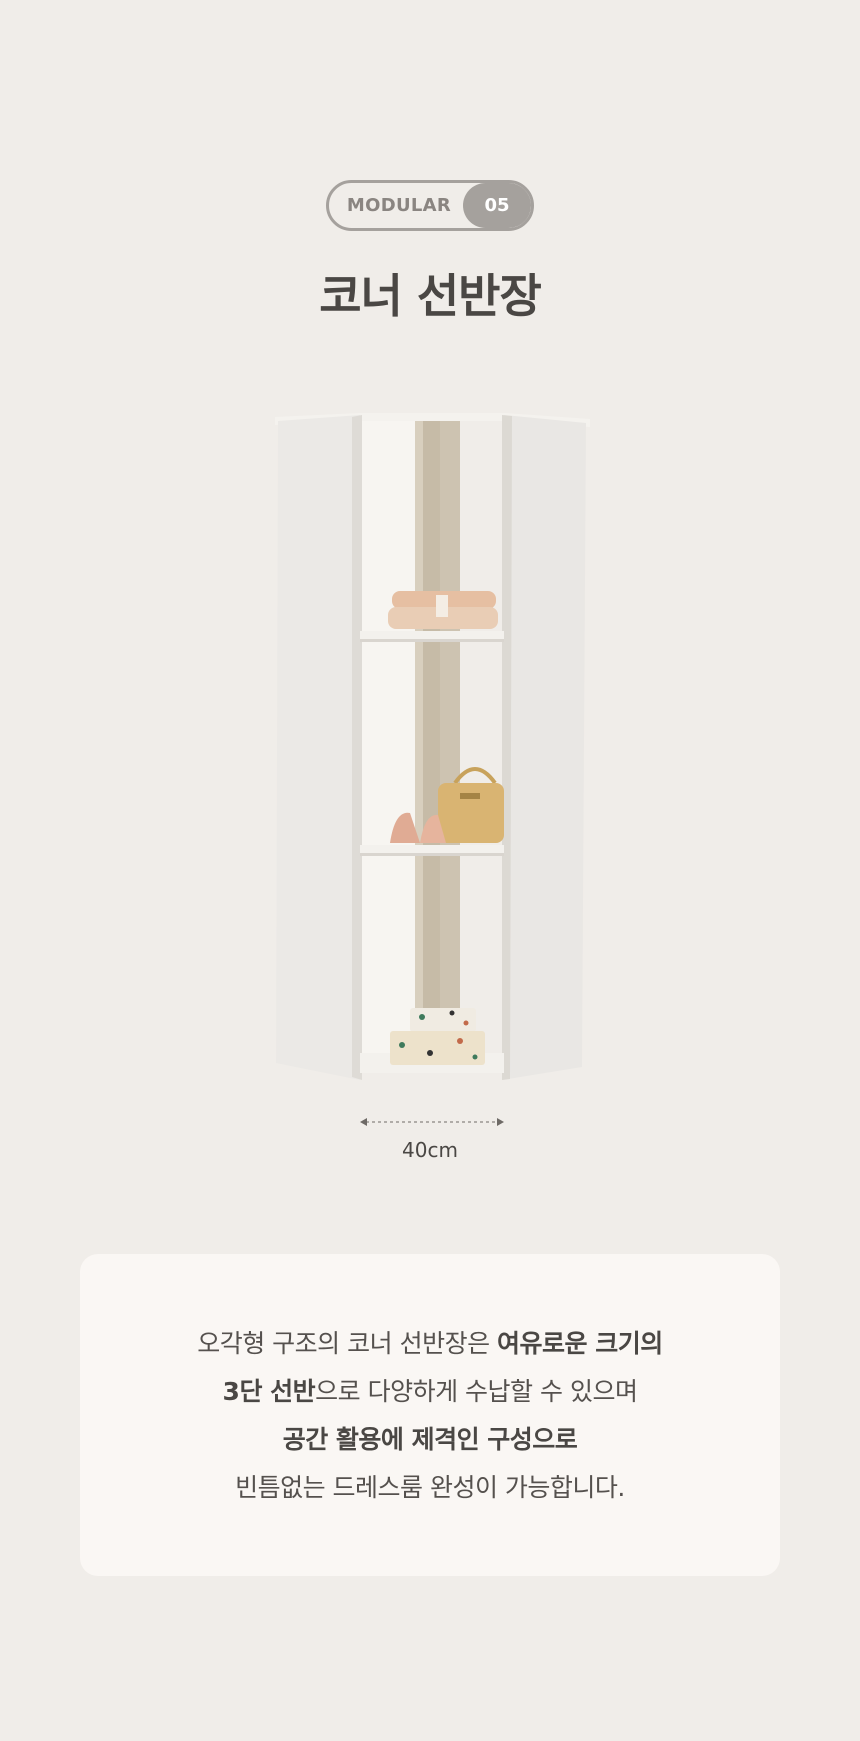 Image resolution: width=860 pixels, height=1741 pixels. I want to click on badge-number: 05, so click(497, 205).